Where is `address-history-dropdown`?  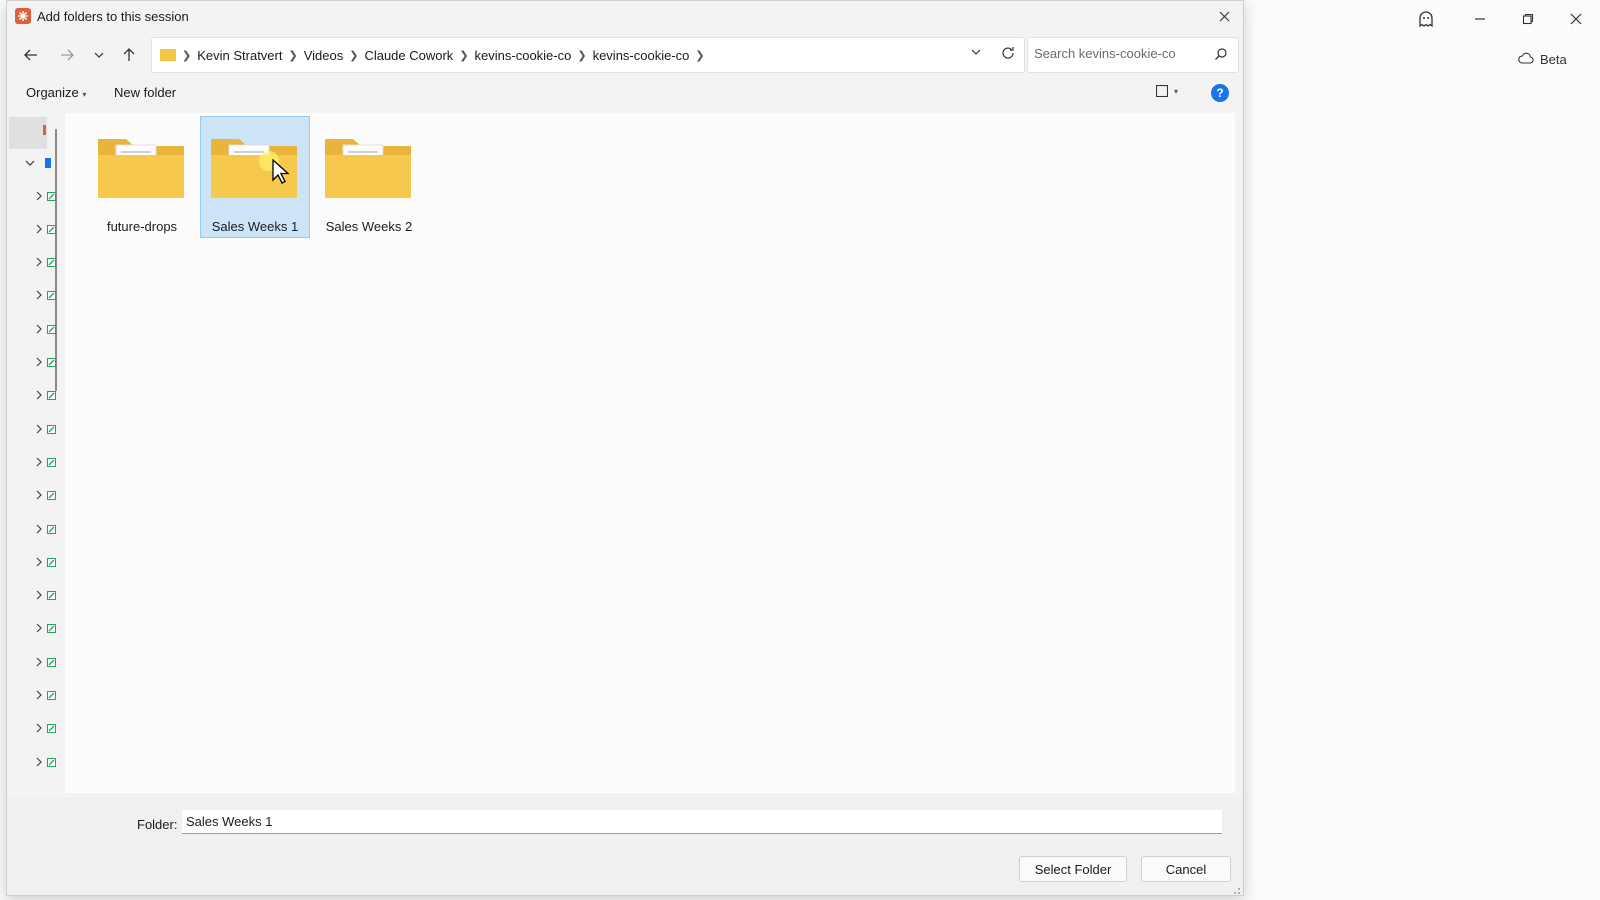
address-history-dropdown is located at coordinates (976, 53).